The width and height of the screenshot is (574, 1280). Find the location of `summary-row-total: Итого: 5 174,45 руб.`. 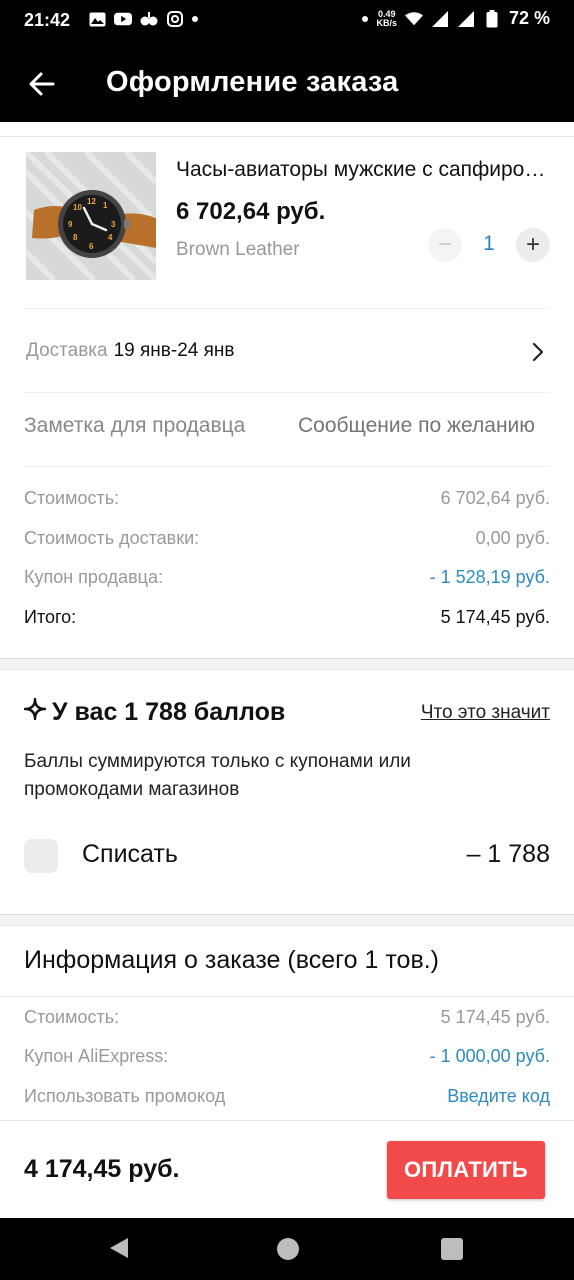

summary-row-total: Итого: 5 174,45 руб. is located at coordinates (287, 617).